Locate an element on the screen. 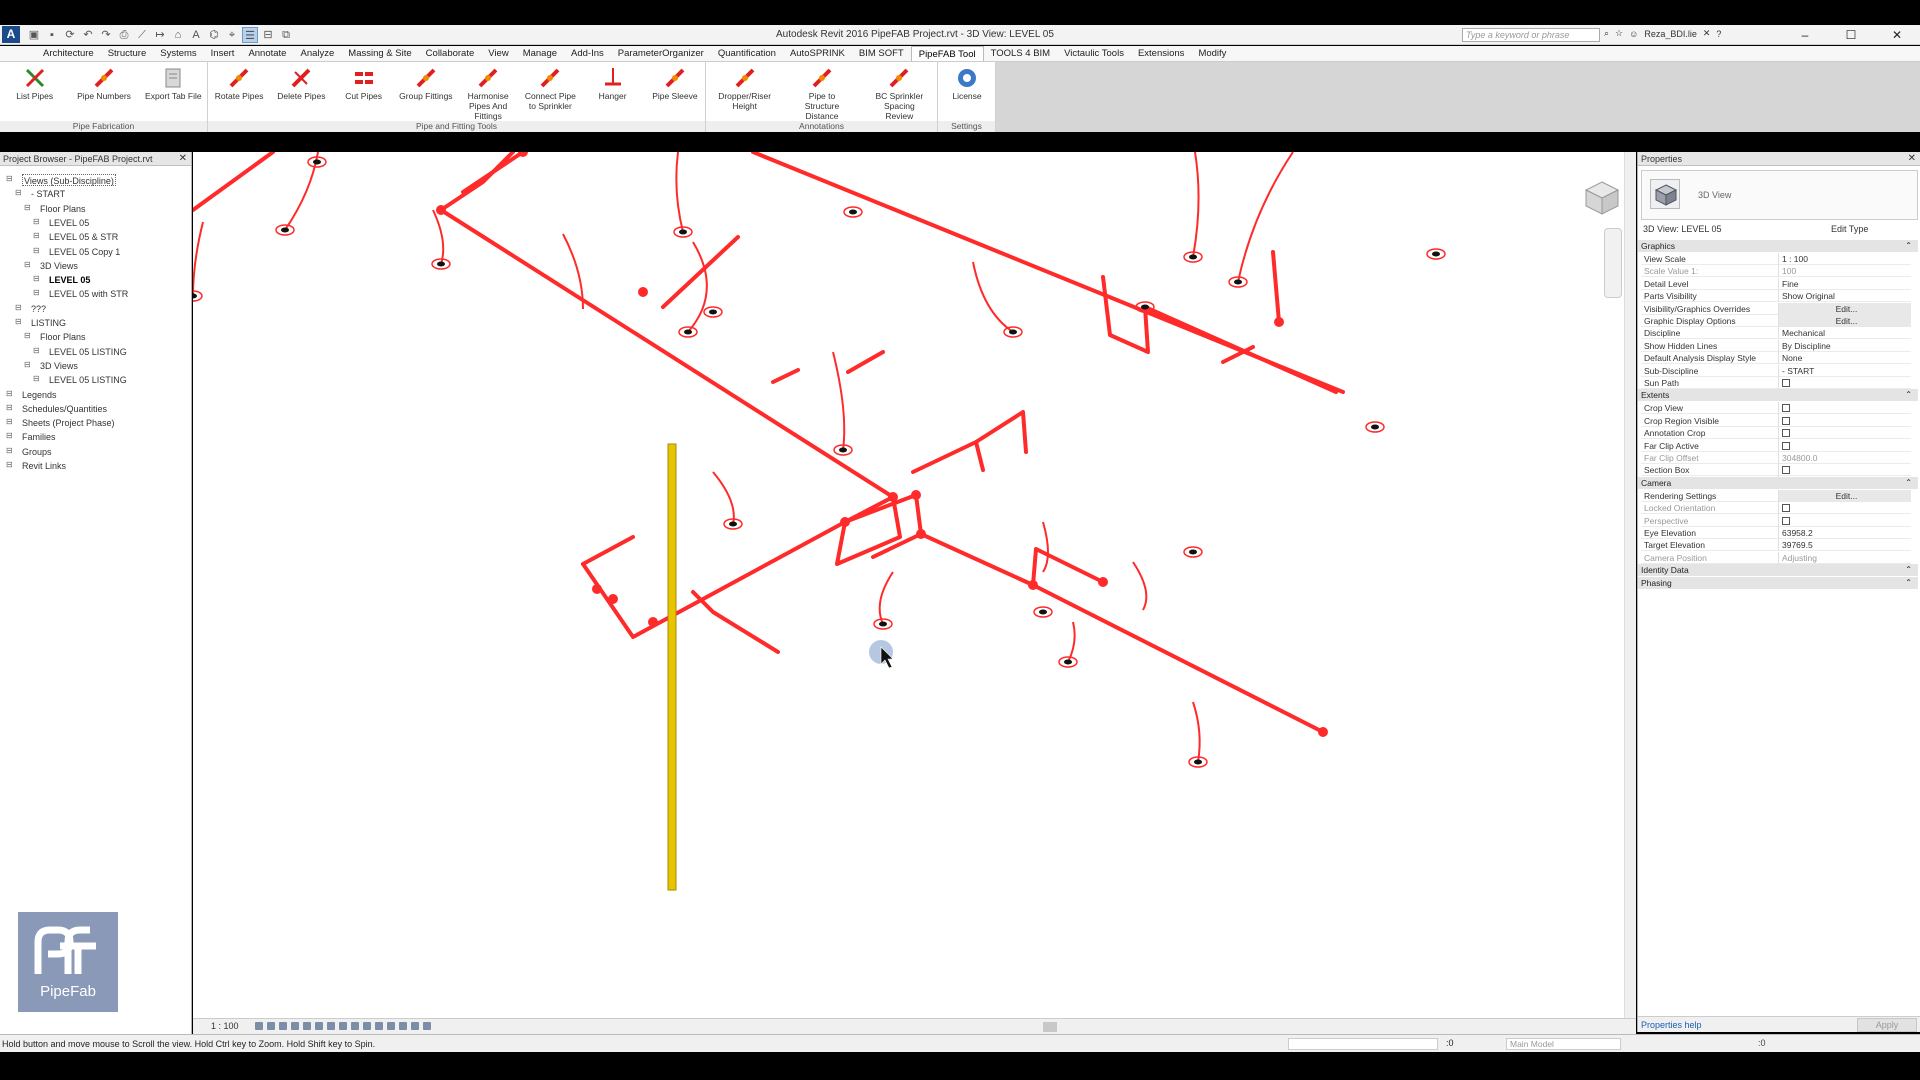  hanger-button: Hanger is located at coordinates (613, 92).